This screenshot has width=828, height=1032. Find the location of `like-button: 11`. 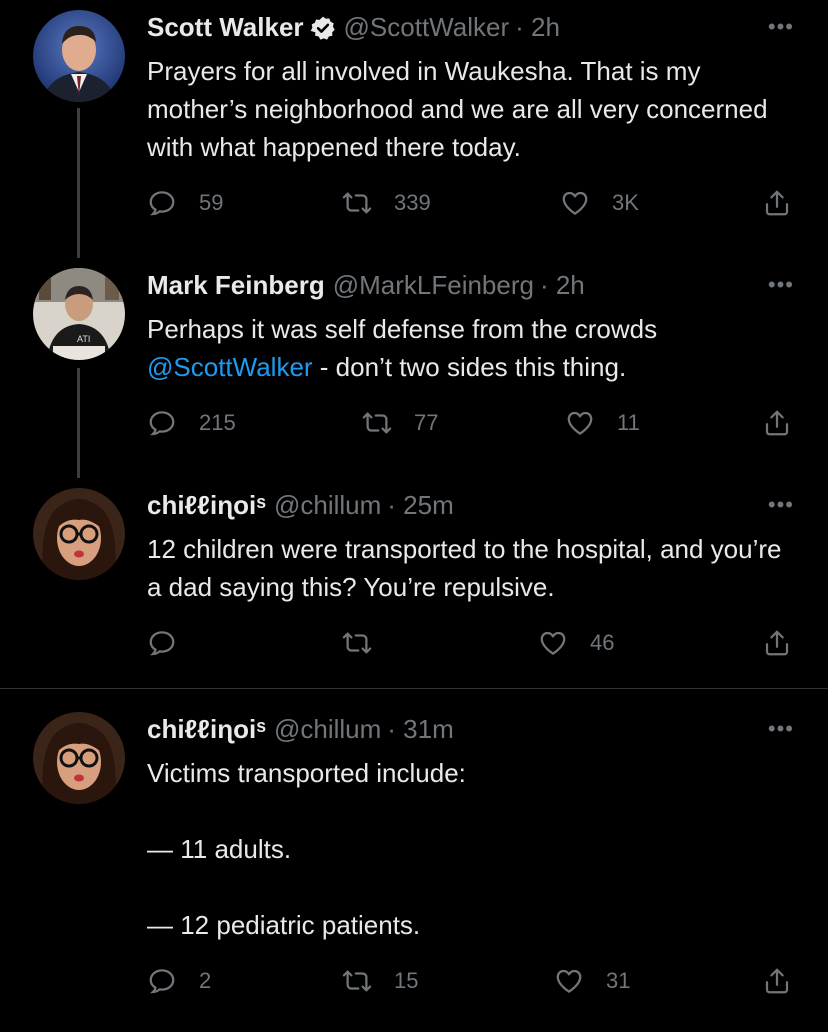

like-button: 11 is located at coordinates (602, 423).